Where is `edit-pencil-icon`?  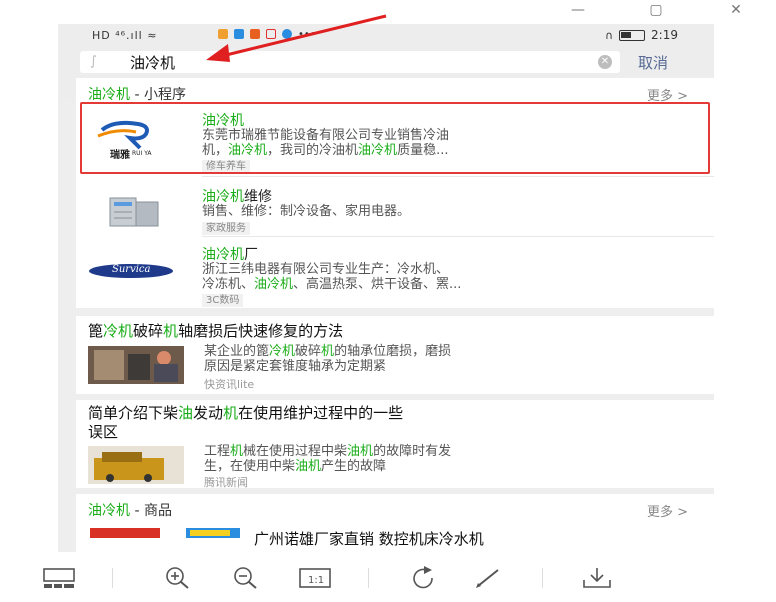 edit-pencil-icon is located at coordinates (489, 578).